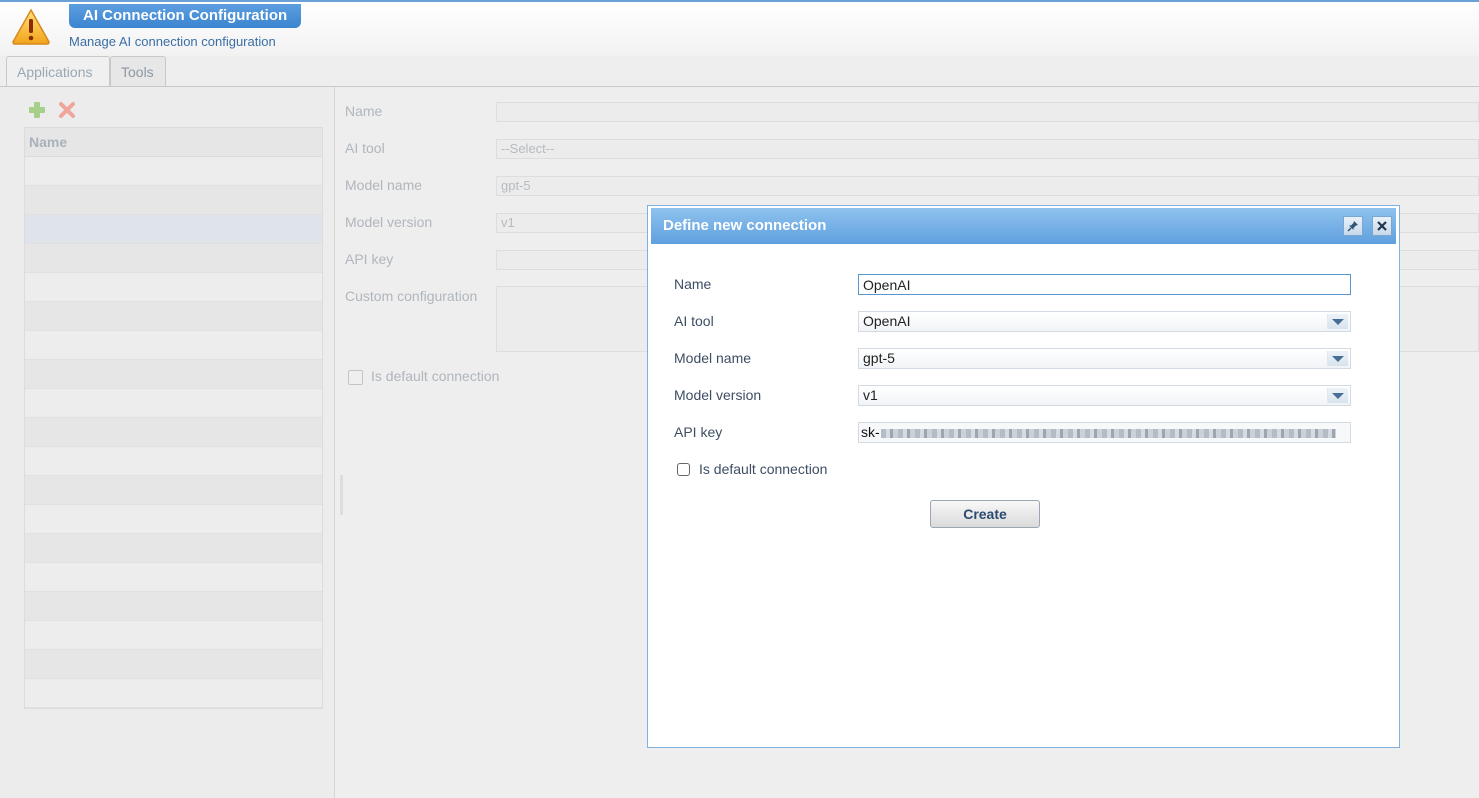 The width and height of the screenshot is (1479, 798). What do you see at coordinates (718, 395) in the screenshot?
I see `dialog-model-version-label: Model version` at bounding box center [718, 395].